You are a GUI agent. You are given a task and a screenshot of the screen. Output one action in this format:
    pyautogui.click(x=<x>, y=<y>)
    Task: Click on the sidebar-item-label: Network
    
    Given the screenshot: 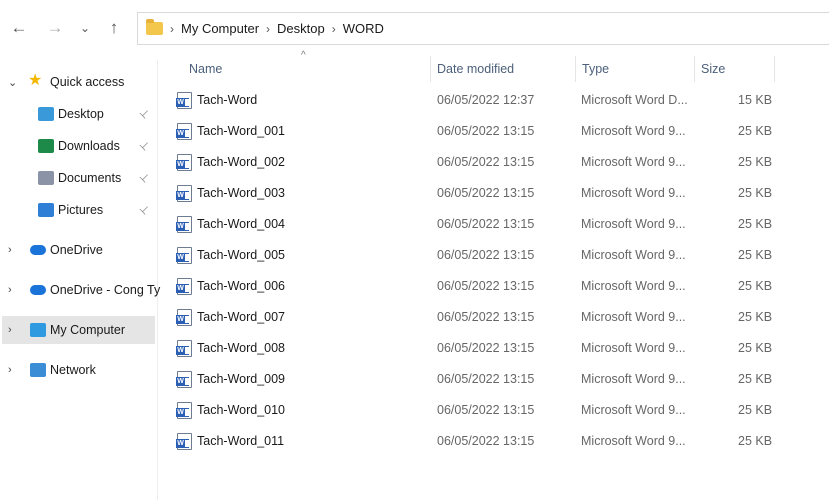 What is the action you would take?
    pyautogui.click(x=73, y=370)
    